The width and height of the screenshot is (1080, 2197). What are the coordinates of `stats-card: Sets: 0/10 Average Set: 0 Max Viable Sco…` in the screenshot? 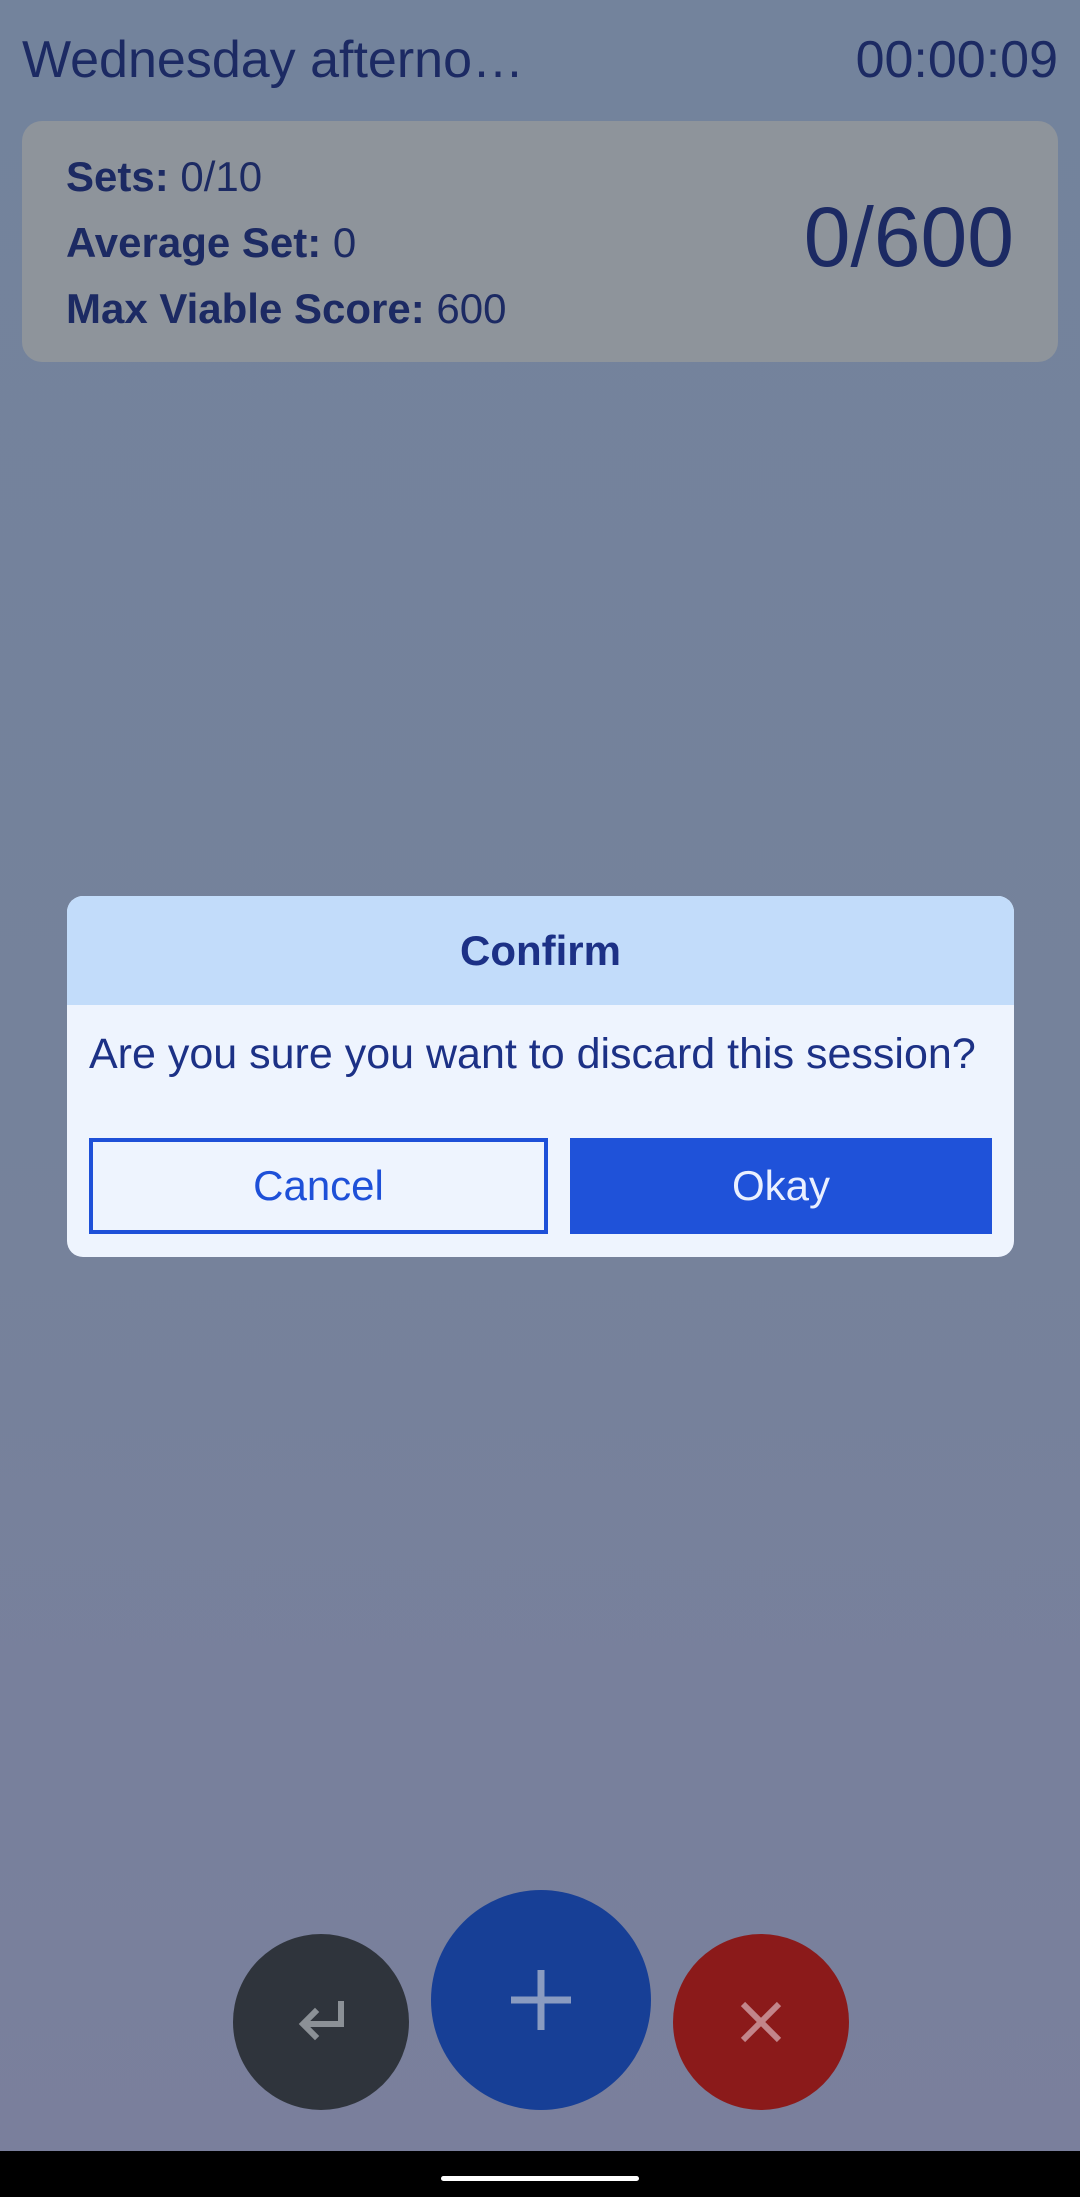 It's located at (540, 241).